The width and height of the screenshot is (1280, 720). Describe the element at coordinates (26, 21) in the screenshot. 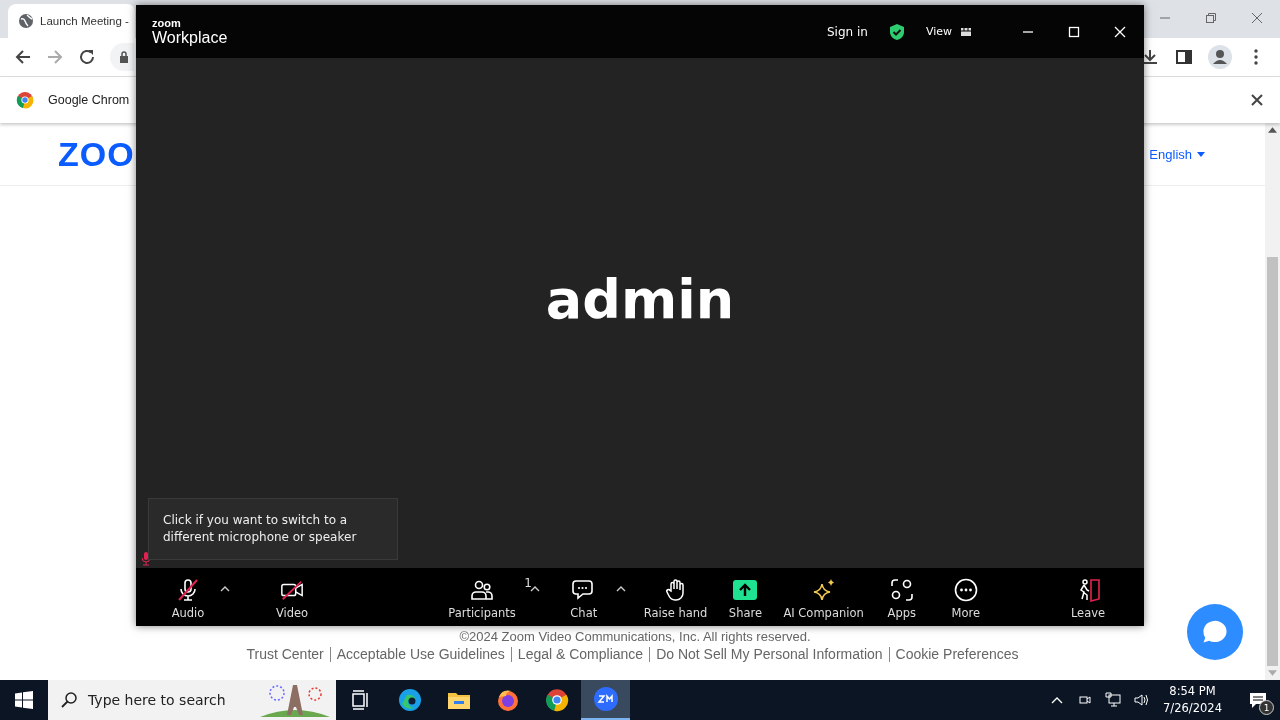

I see `globe-icon` at that location.